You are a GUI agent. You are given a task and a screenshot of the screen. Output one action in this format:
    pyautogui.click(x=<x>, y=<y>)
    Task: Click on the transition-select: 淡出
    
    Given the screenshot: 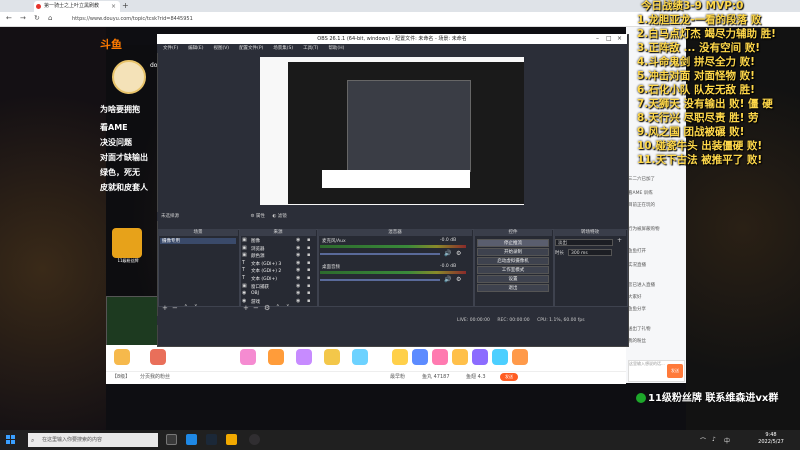 What is the action you would take?
    pyautogui.click(x=584, y=242)
    